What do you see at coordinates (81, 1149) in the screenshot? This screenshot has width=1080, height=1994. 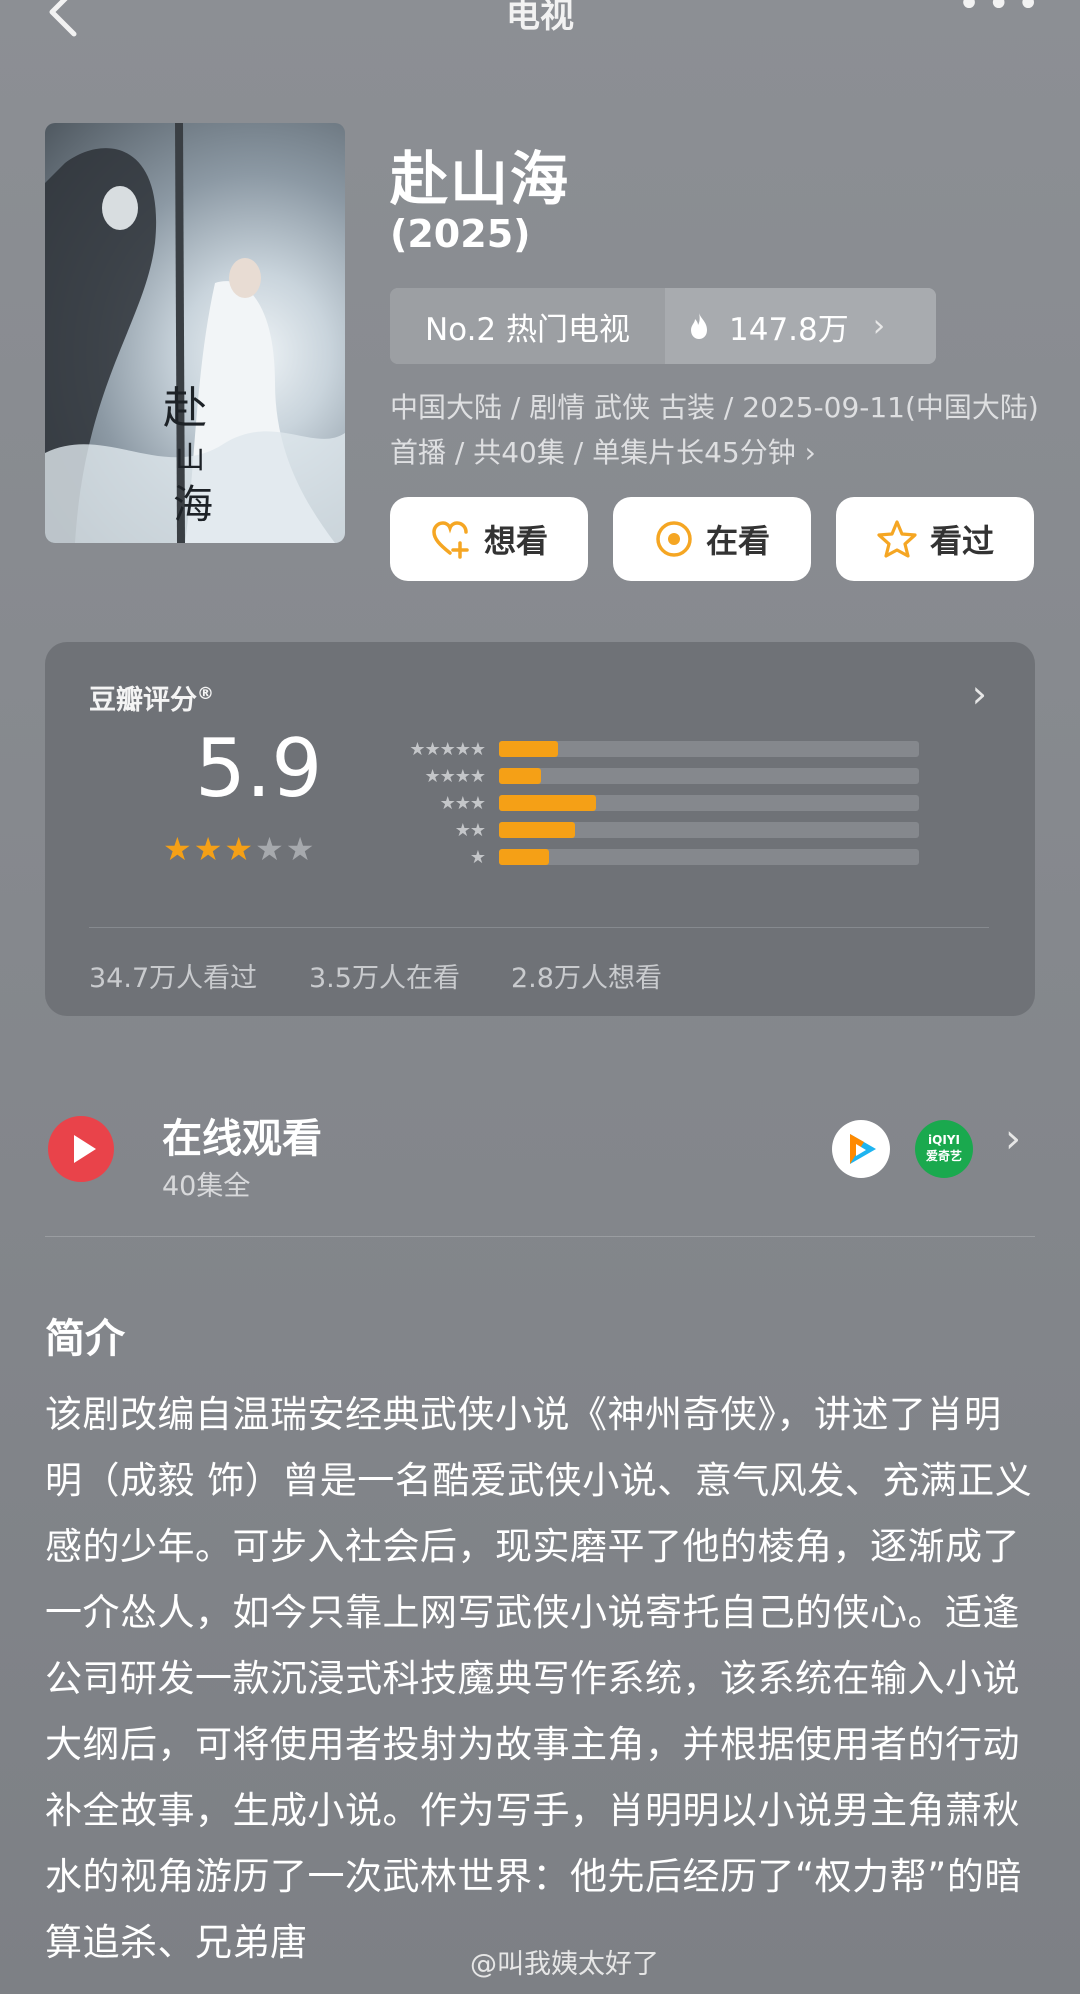 I see `play-icon` at bounding box center [81, 1149].